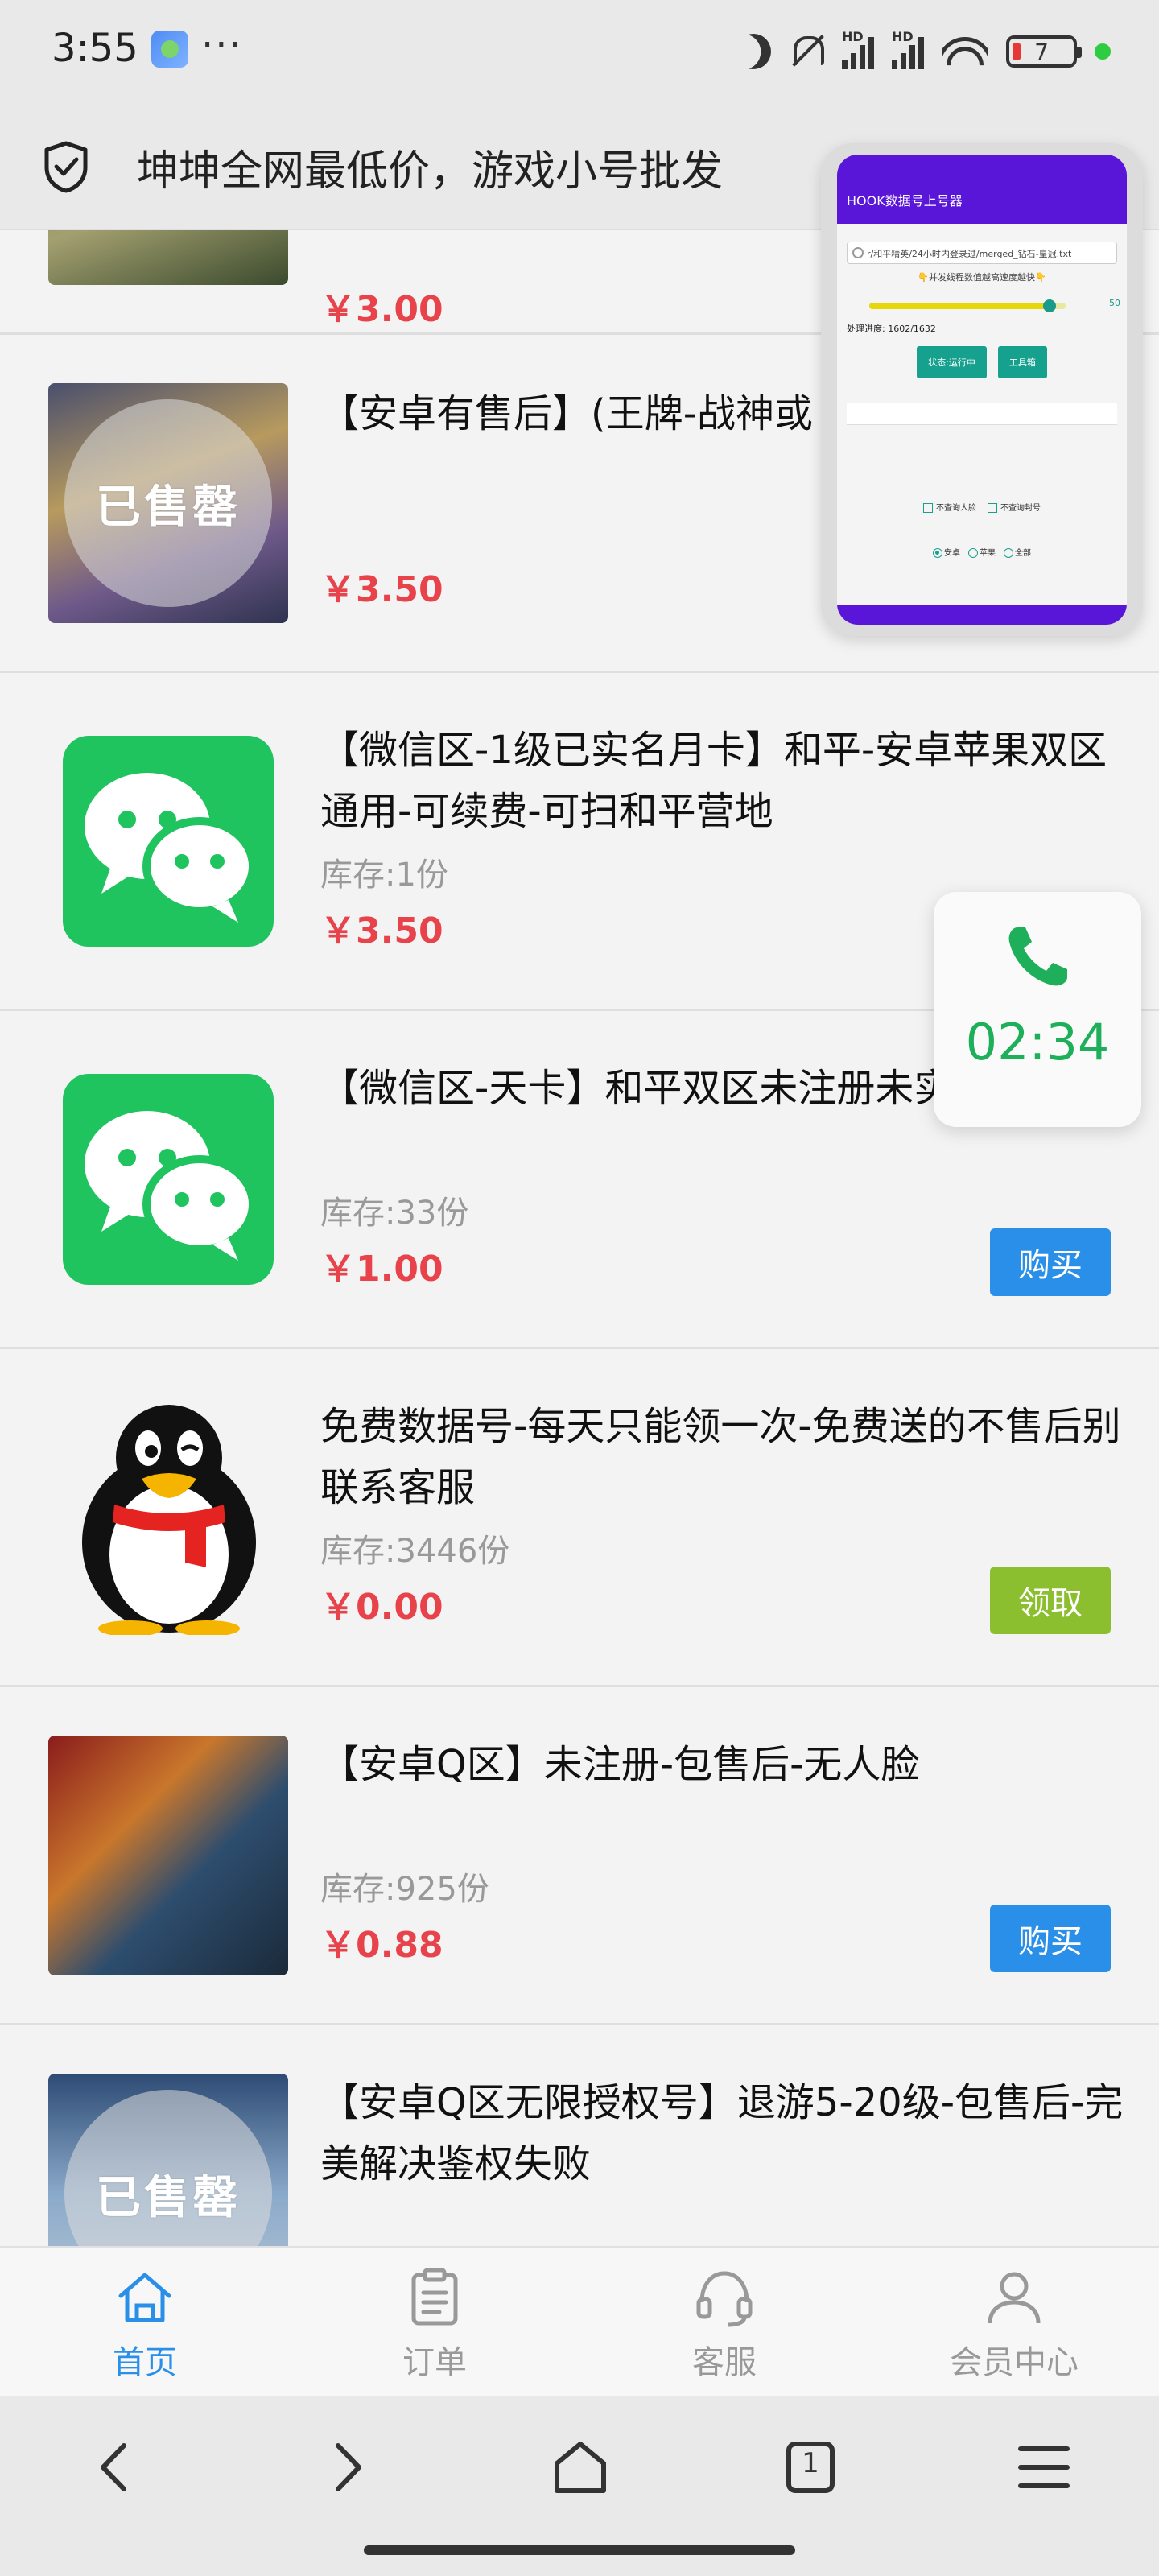  Describe the element at coordinates (66, 167) in the screenshot. I see `shield-check-icon` at that location.